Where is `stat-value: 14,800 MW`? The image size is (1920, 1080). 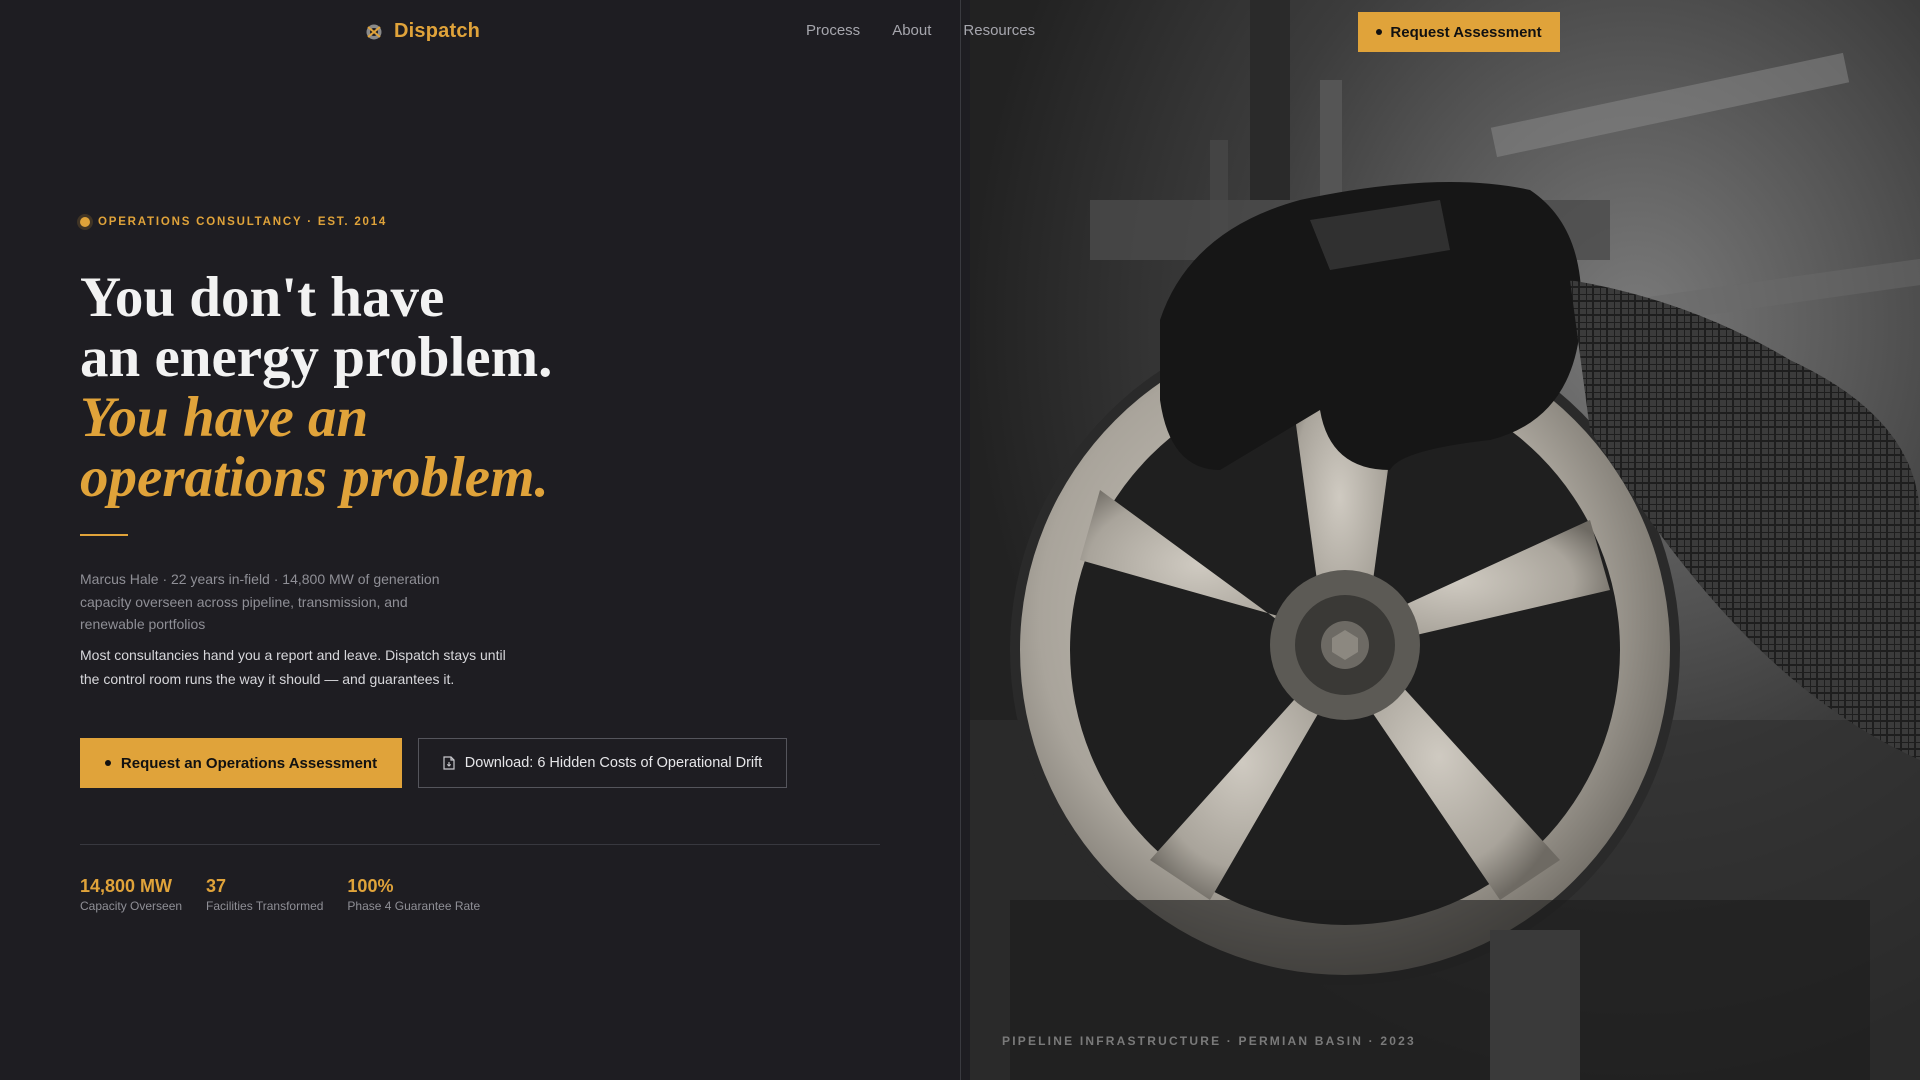 stat-value: 14,800 MW is located at coordinates (126, 886).